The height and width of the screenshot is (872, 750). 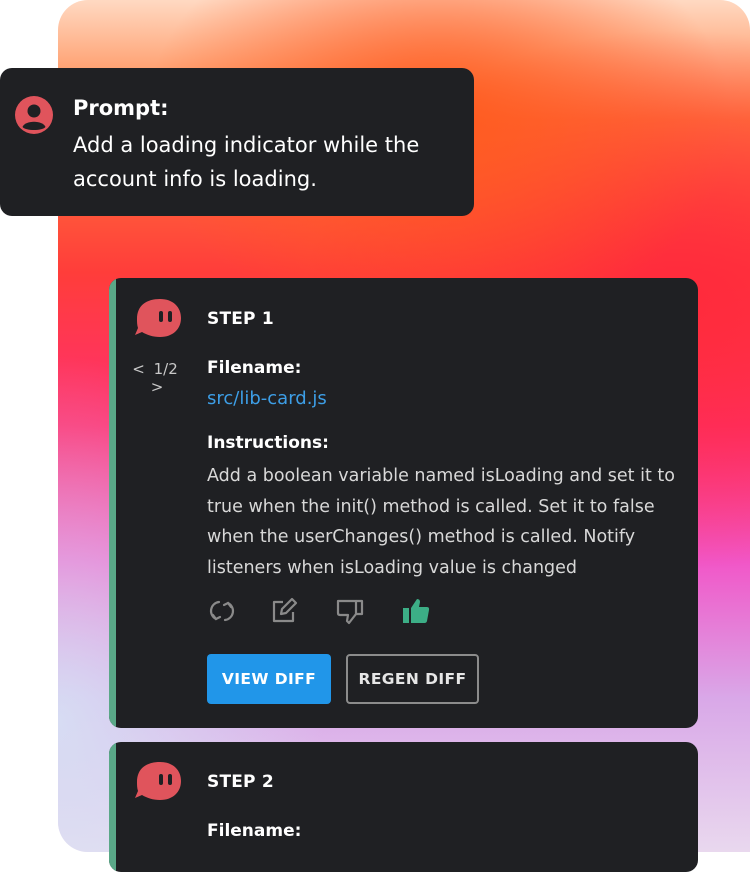 I want to click on regenerate-icon, so click(x=222, y=611).